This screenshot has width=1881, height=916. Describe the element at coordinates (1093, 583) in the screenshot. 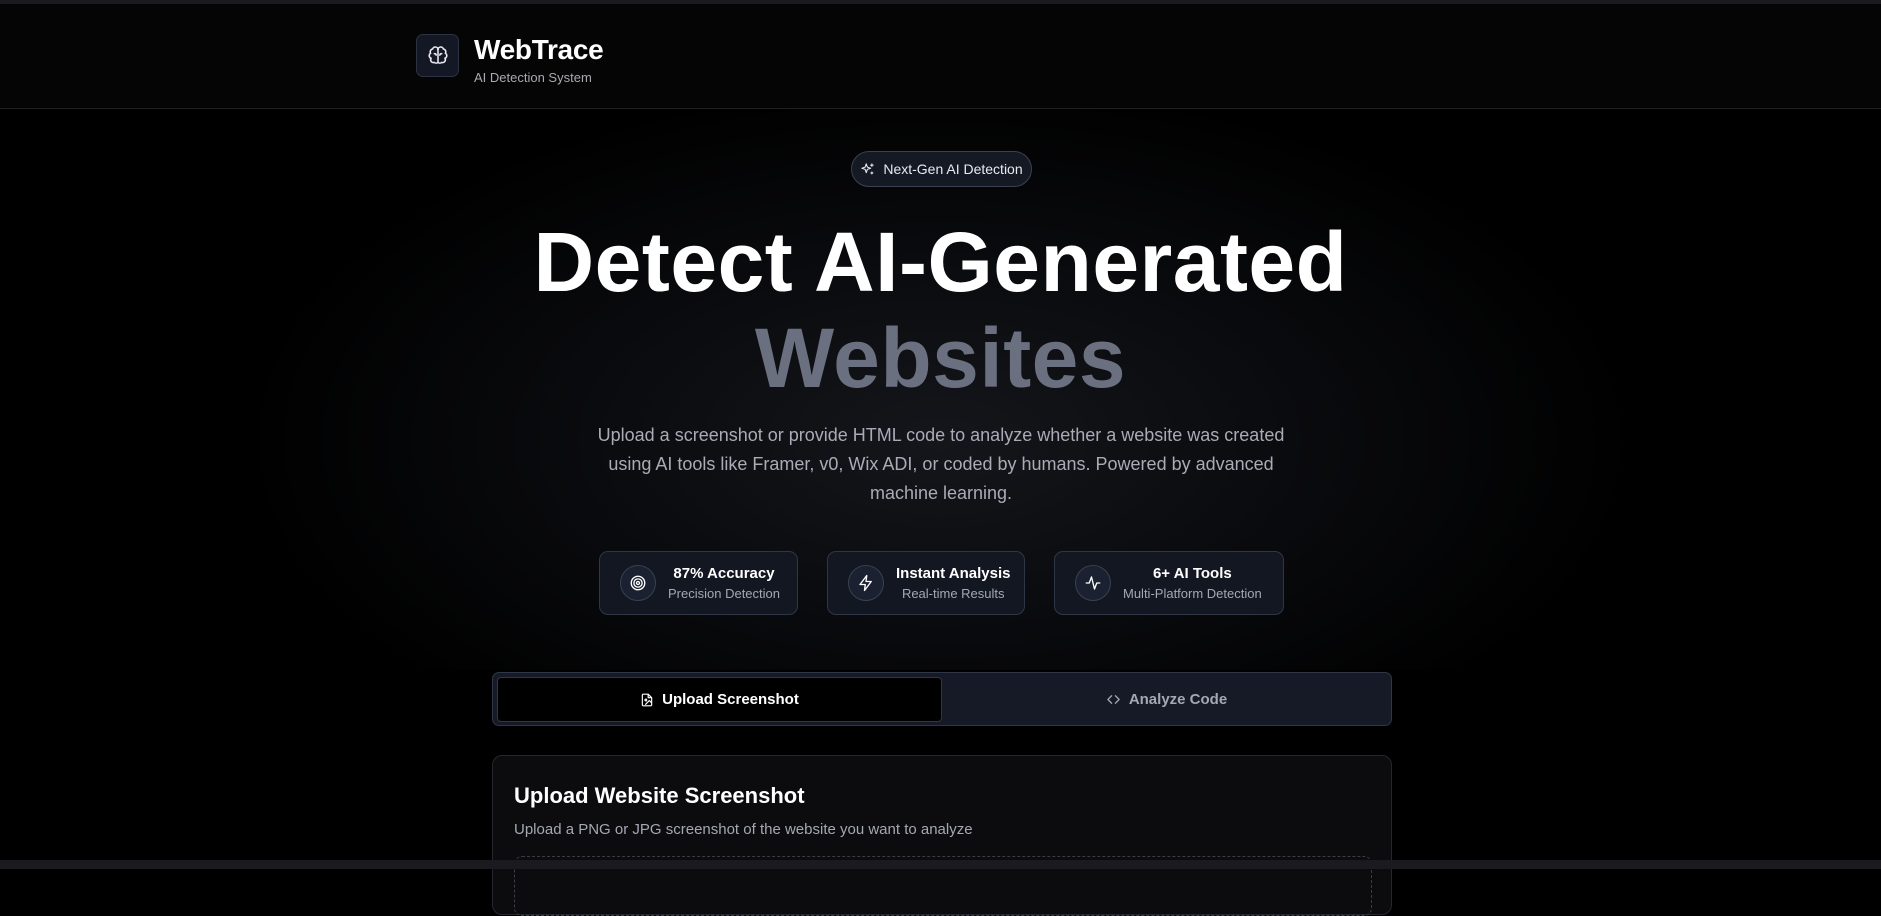

I see `activity-icon` at that location.